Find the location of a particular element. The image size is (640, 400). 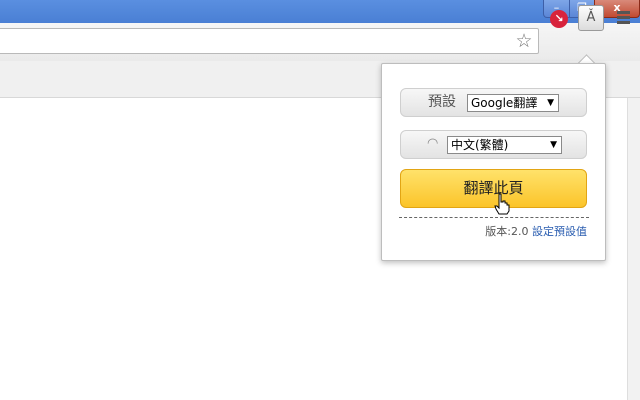

page-scrollbar is located at coordinates (633, 249).